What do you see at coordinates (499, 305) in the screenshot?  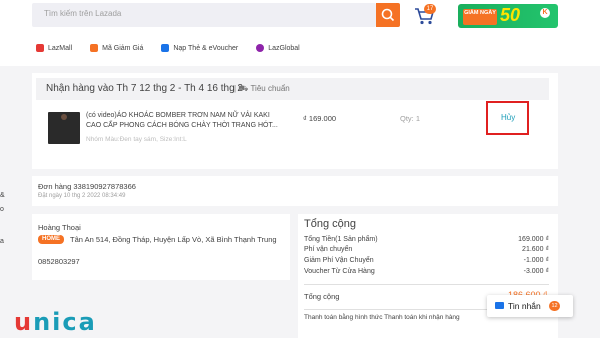 I see `chat-icon` at bounding box center [499, 305].